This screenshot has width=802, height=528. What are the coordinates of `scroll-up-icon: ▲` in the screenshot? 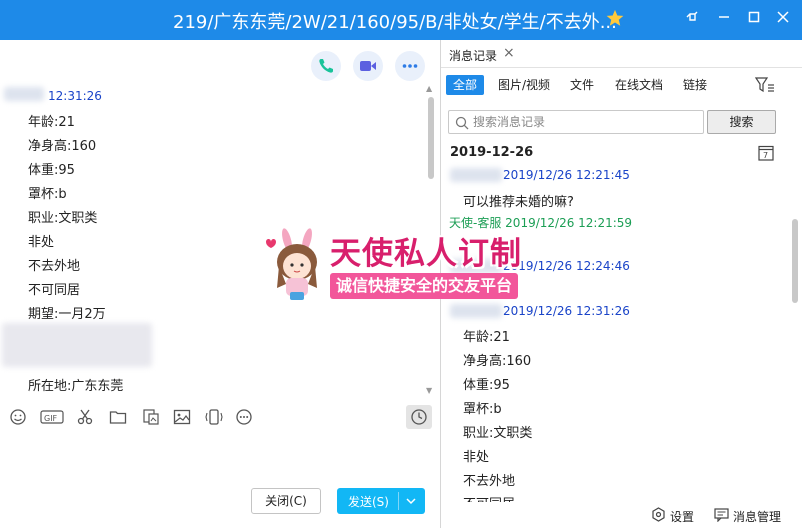 It's located at (429, 88).